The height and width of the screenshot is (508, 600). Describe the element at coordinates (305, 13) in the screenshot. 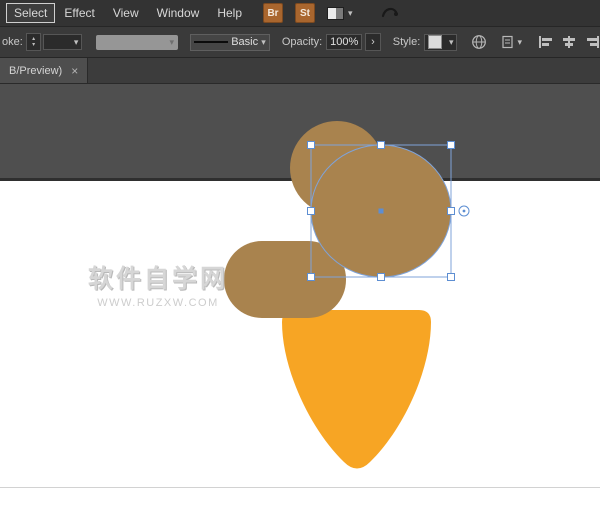

I see `graphic-styles-button: St` at that location.